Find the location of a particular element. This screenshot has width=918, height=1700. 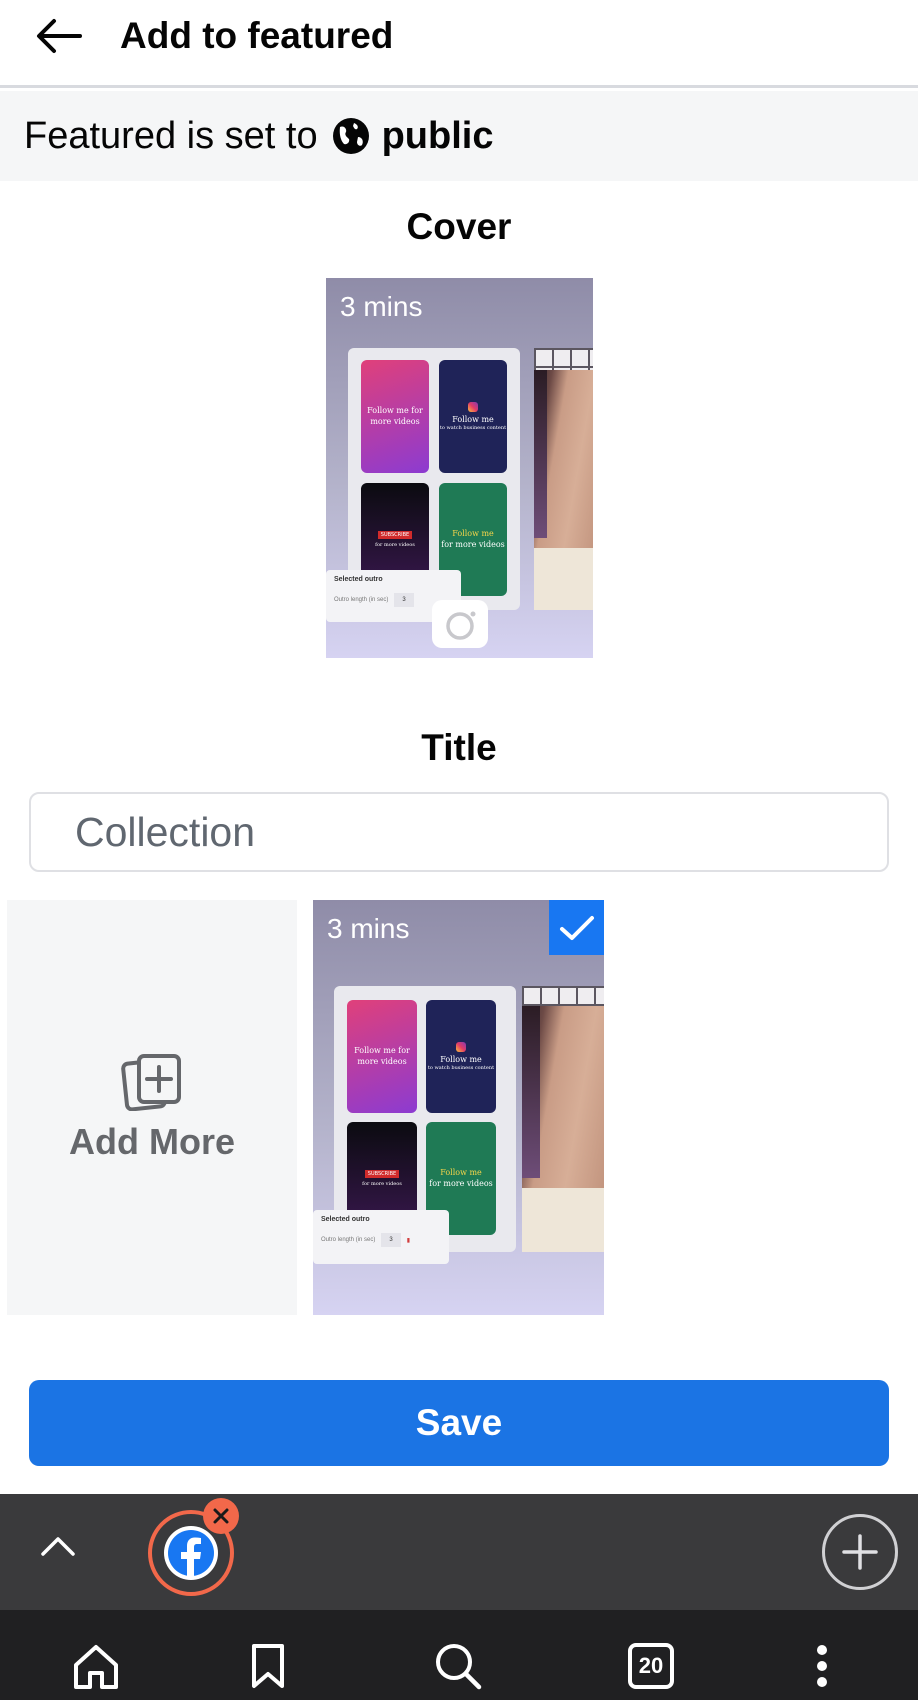

selected-checkbox is located at coordinates (576, 927).